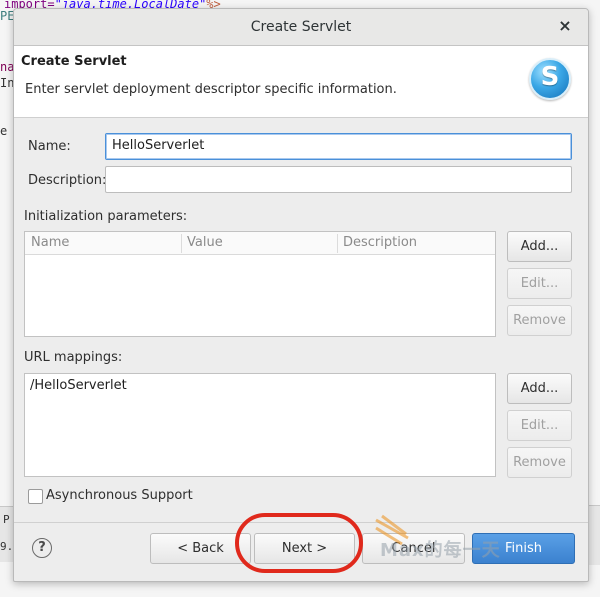  I want to click on init-params-table: Name Value Description, so click(260, 284).